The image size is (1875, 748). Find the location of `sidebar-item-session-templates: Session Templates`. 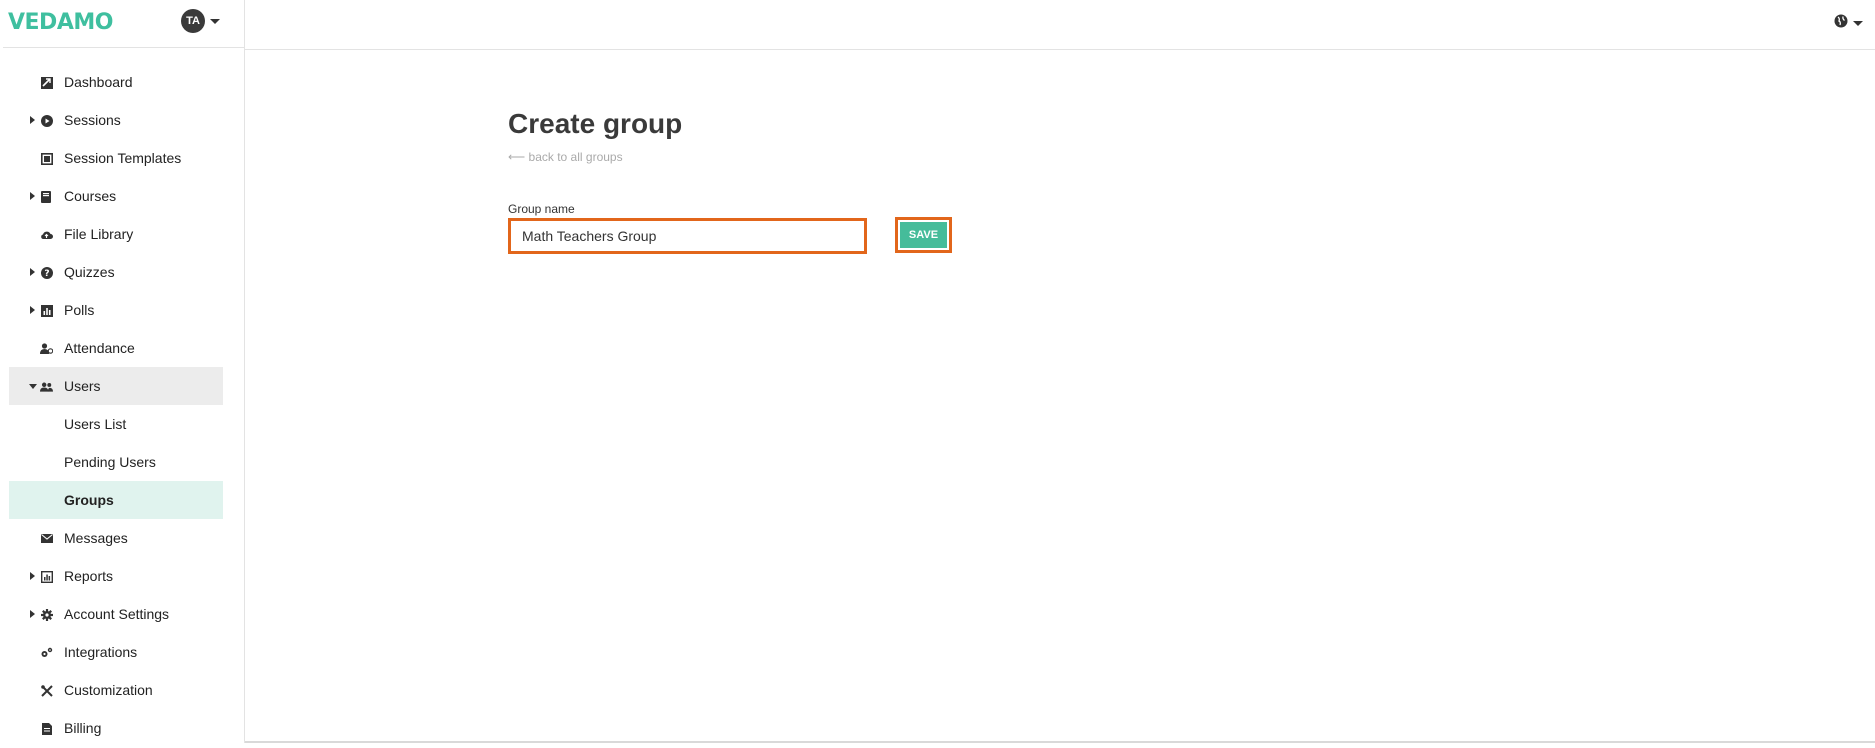

sidebar-item-session-templates: Session Templates is located at coordinates (116, 158).